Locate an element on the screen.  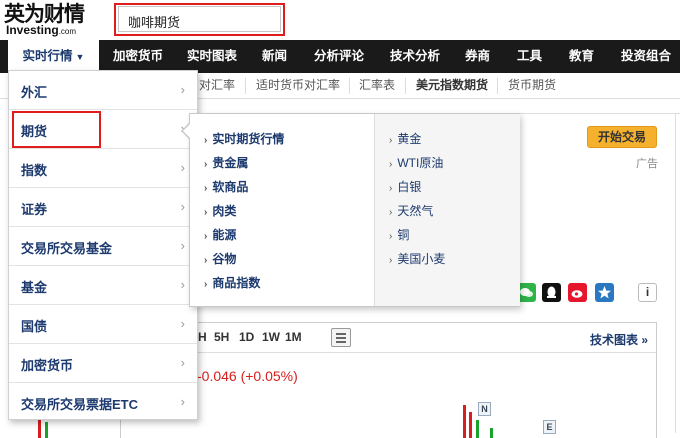
nav-item-analysis: 分析评论 is located at coordinates (339, 56).